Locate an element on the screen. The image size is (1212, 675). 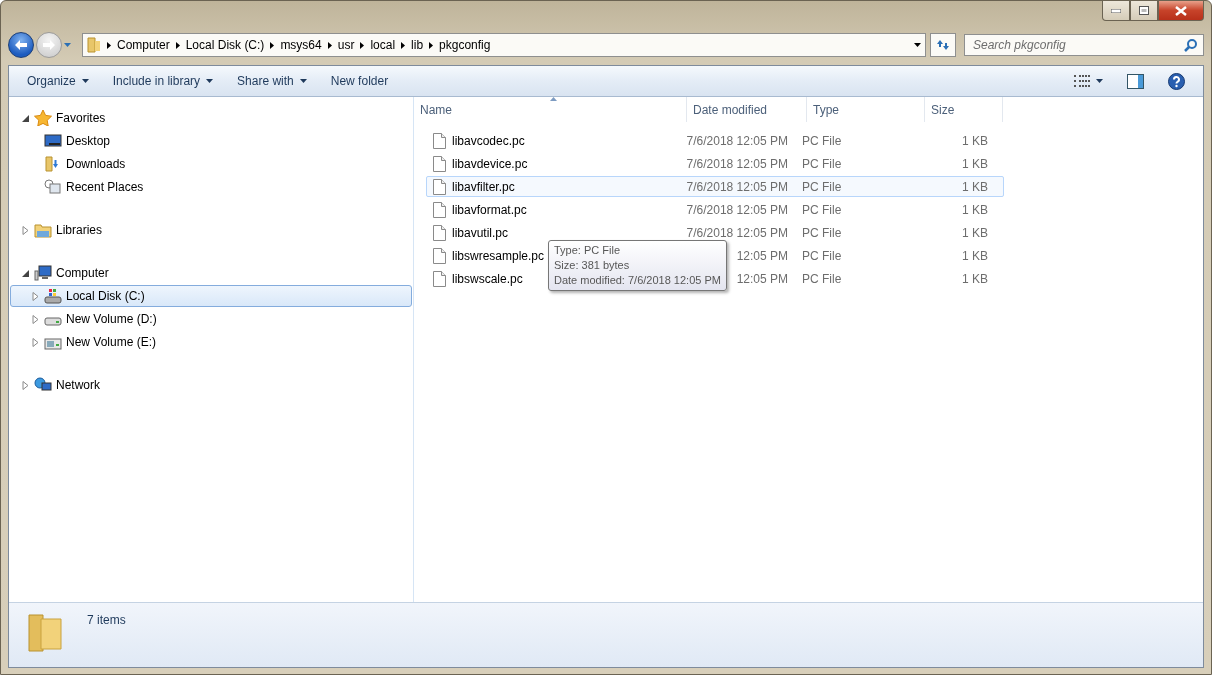
breadcrumb: Computer is located at coordinates (143, 45).